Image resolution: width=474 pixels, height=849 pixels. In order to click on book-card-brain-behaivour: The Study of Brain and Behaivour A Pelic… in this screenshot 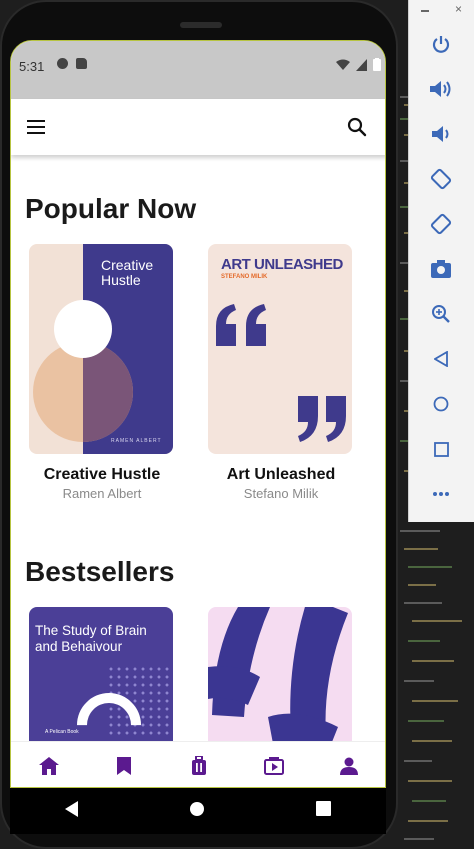, I will do `click(102, 674)`.